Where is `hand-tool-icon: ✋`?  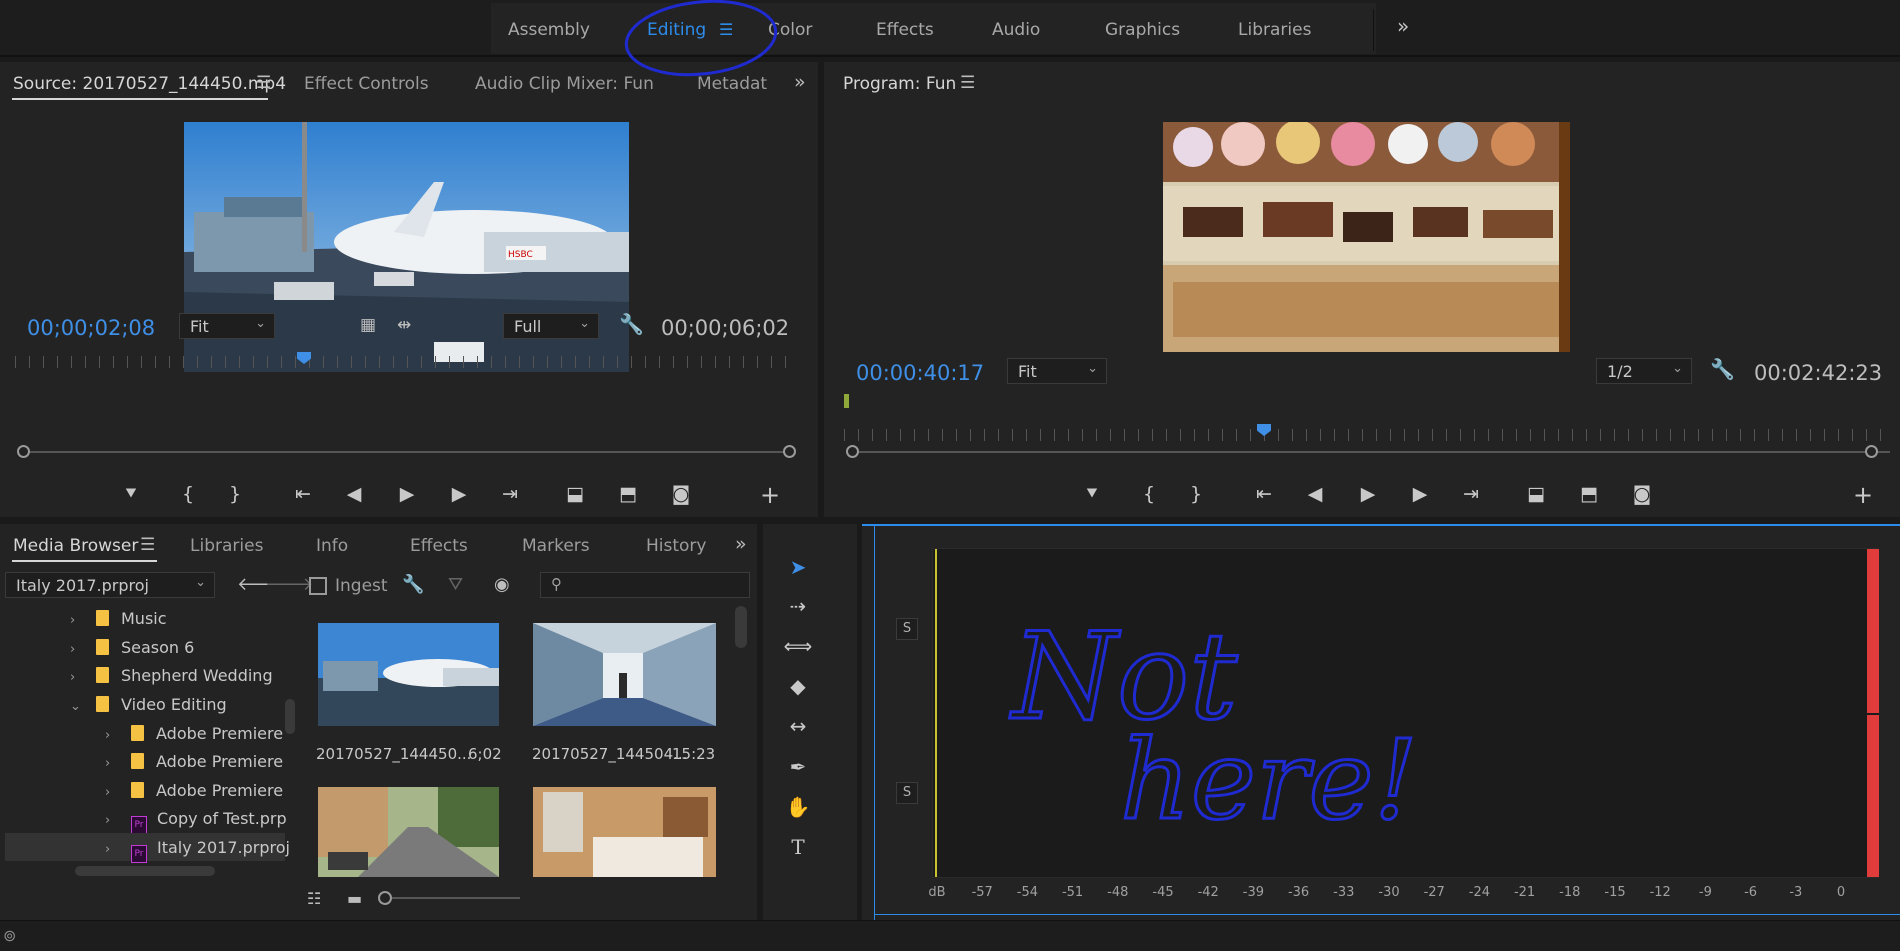
hand-tool-icon: ✋ is located at coordinates (798, 807).